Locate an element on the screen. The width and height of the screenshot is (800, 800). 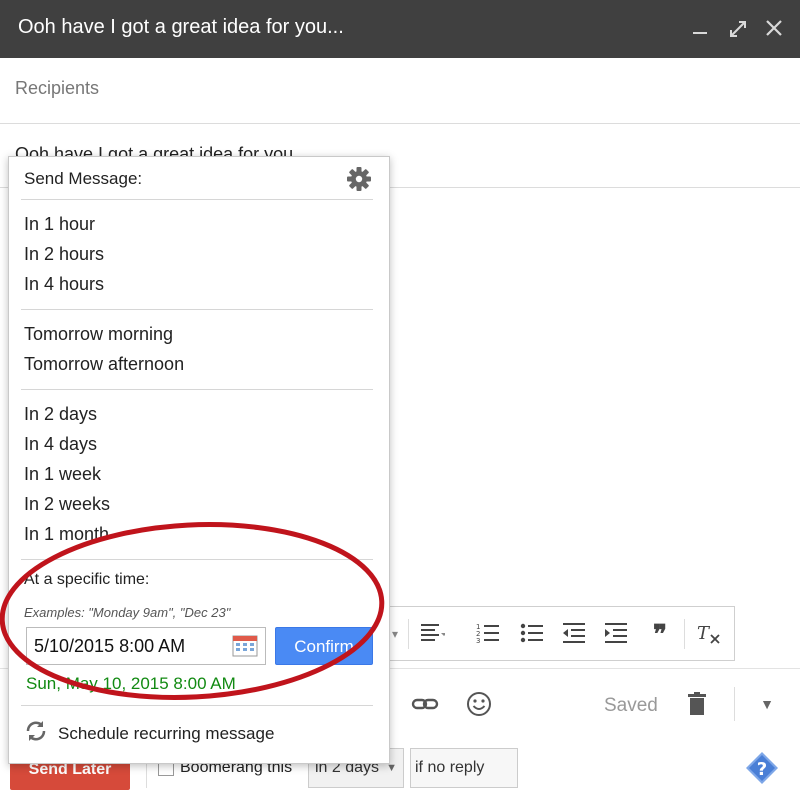
help-icon: ? is located at coordinates (762, 768).